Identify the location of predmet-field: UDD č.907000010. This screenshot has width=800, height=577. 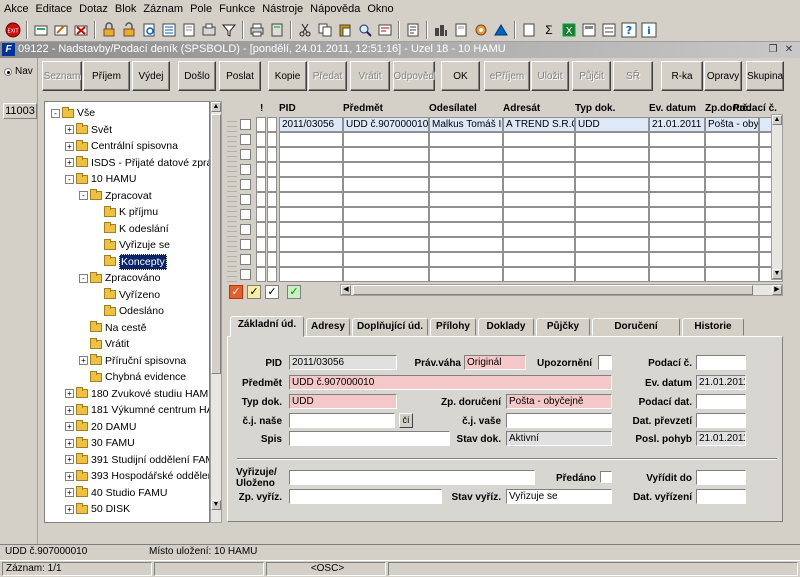
(450, 382).